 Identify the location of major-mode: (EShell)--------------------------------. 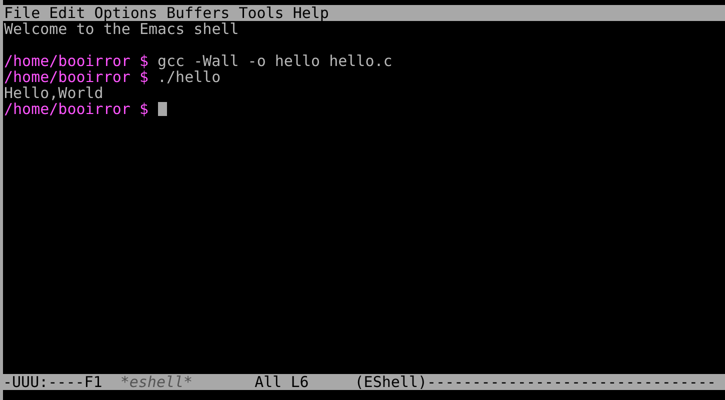
(535, 382).